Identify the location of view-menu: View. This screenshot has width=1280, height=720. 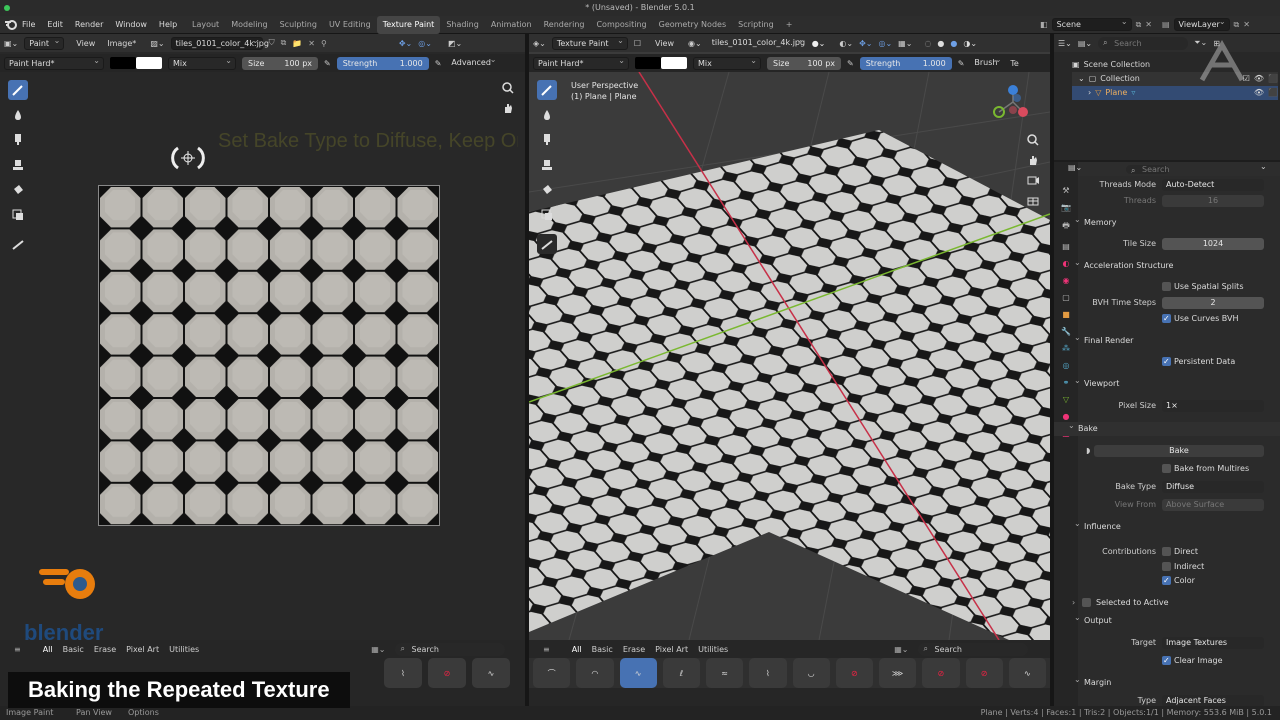
(85, 43).